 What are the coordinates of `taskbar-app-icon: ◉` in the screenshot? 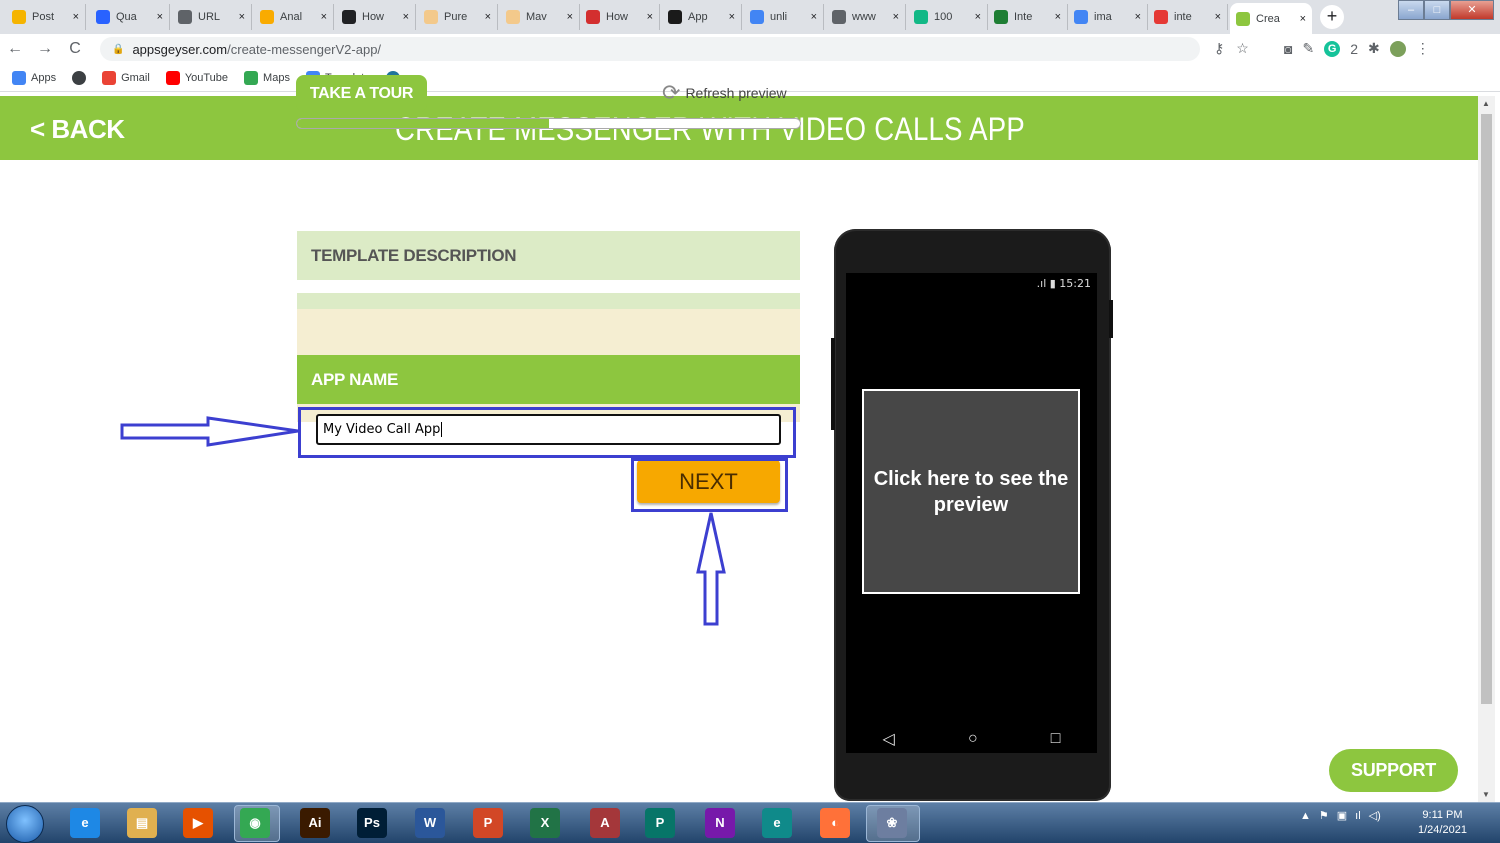 It's located at (255, 823).